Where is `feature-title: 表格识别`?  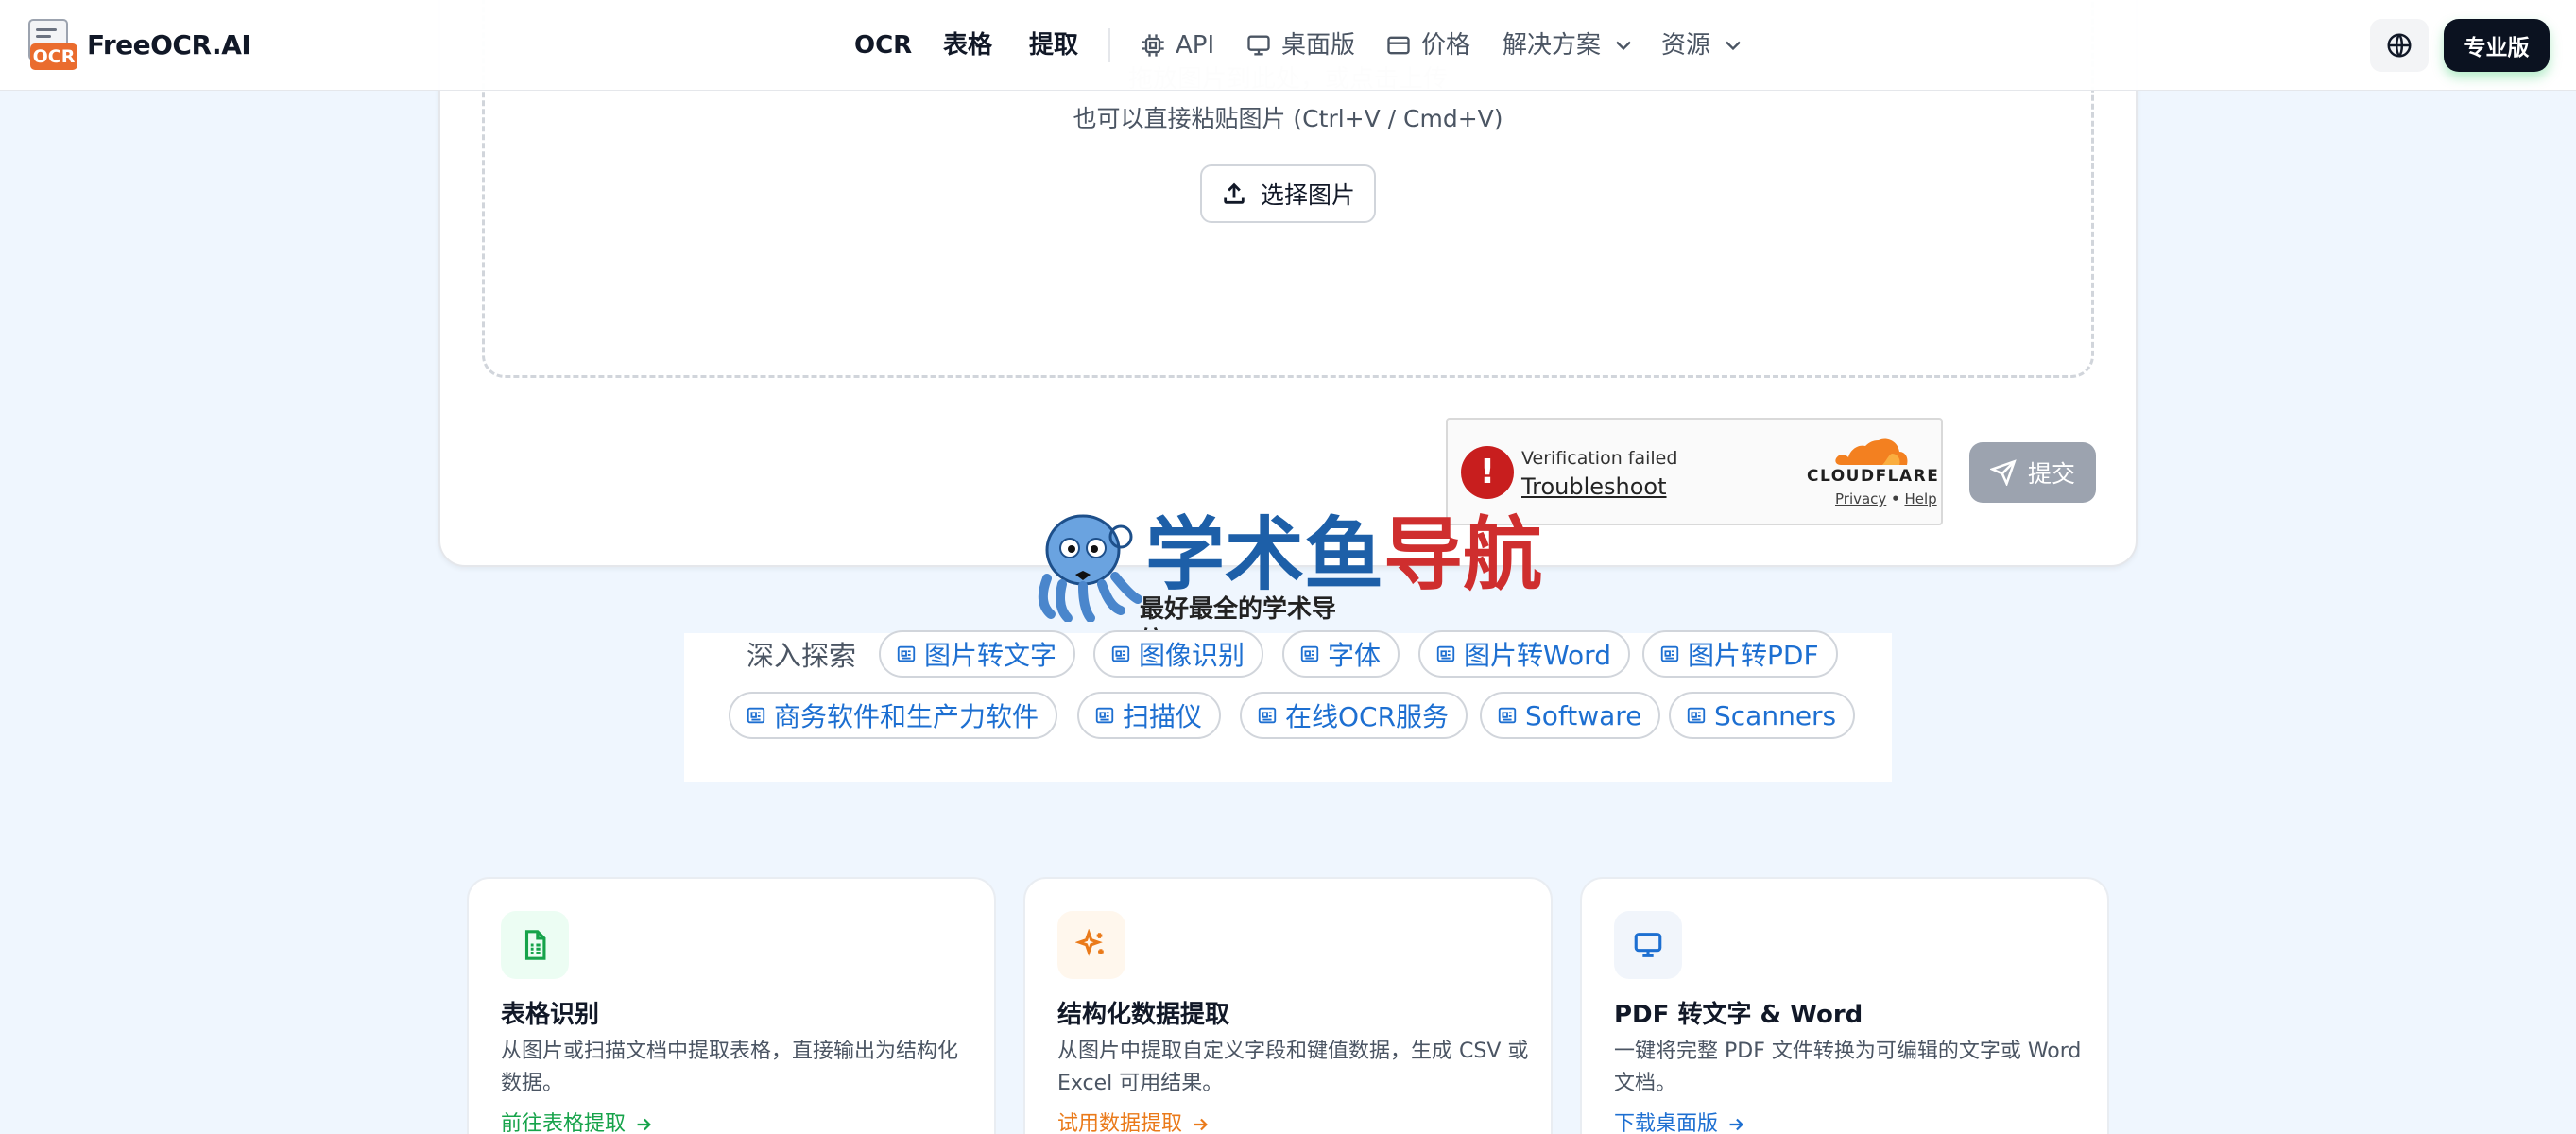 feature-title: 表格识别 is located at coordinates (550, 1015).